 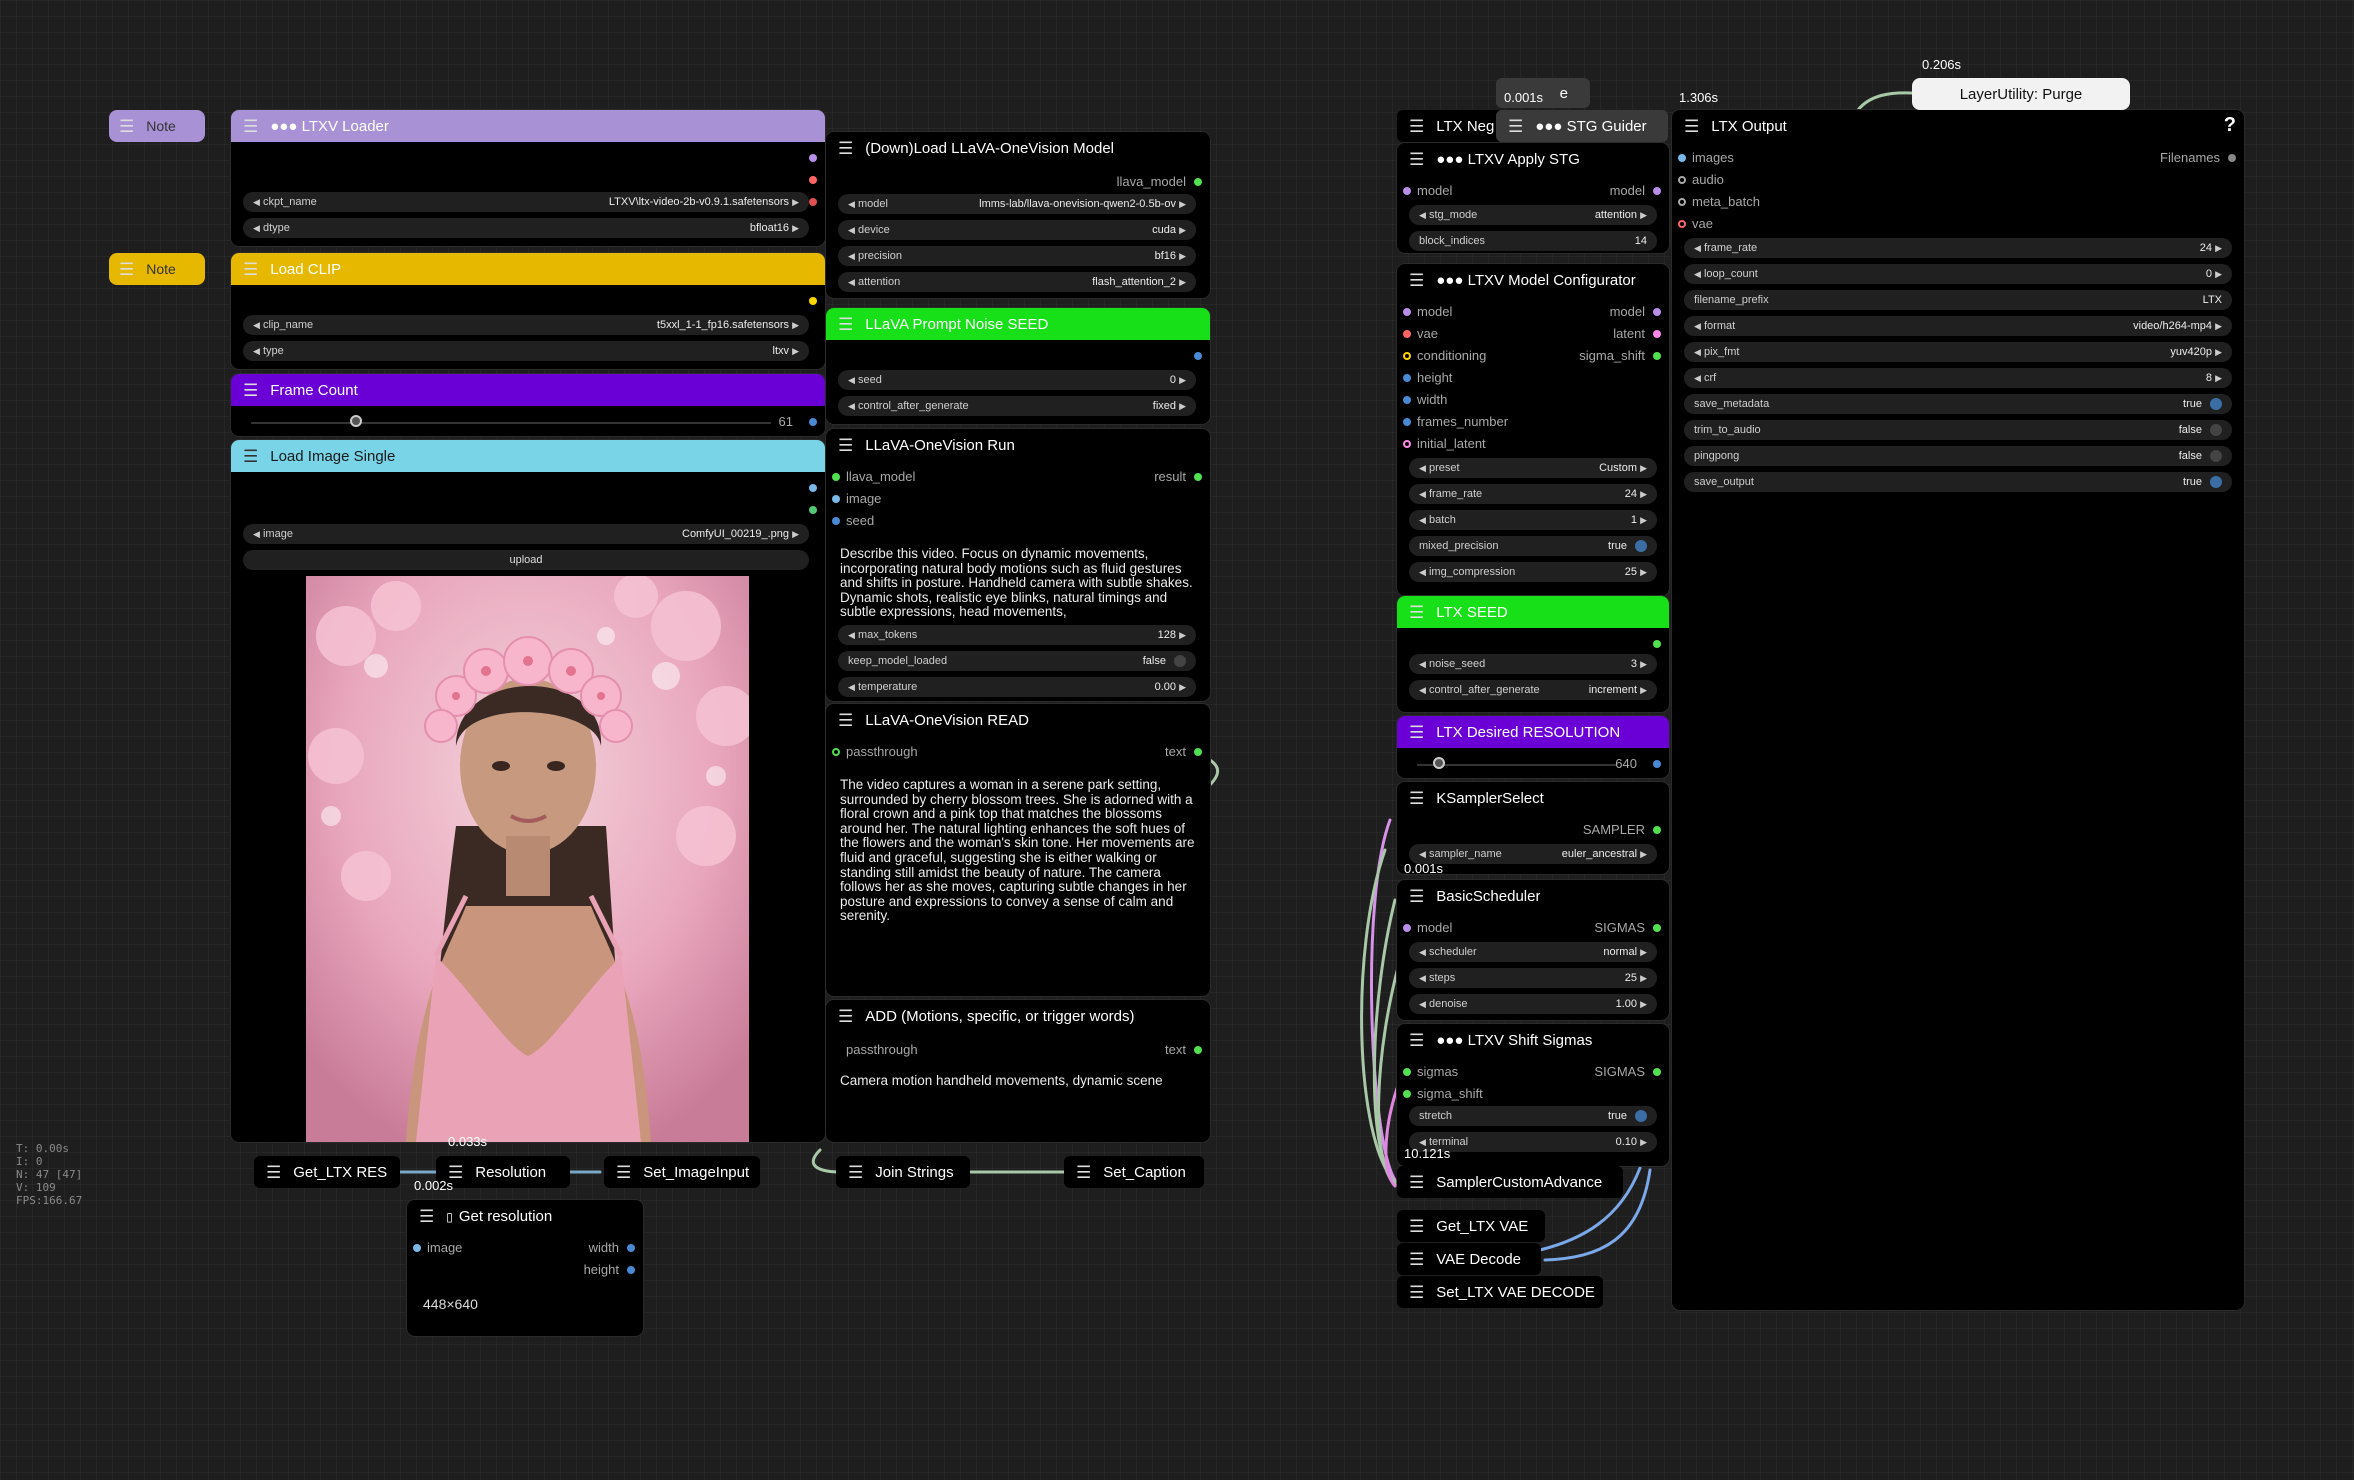 I want to click on upload-button: upload, so click(x=526, y=560).